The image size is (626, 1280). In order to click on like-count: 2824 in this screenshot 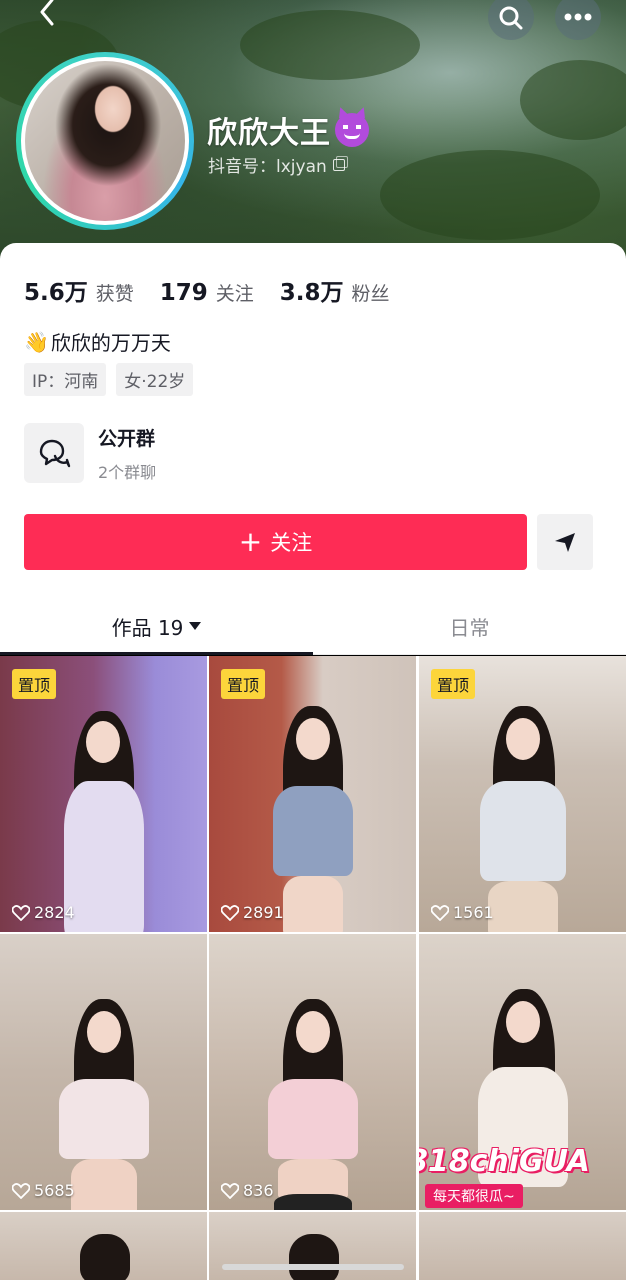, I will do `click(43, 912)`.